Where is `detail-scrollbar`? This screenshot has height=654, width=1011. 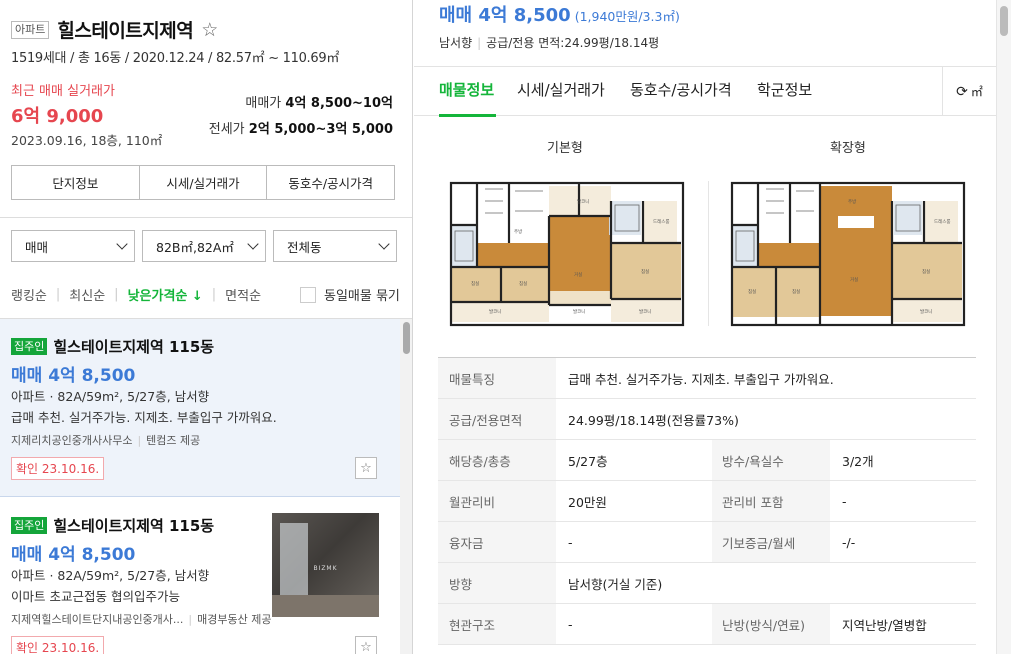
detail-scrollbar is located at coordinates (1003, 327).